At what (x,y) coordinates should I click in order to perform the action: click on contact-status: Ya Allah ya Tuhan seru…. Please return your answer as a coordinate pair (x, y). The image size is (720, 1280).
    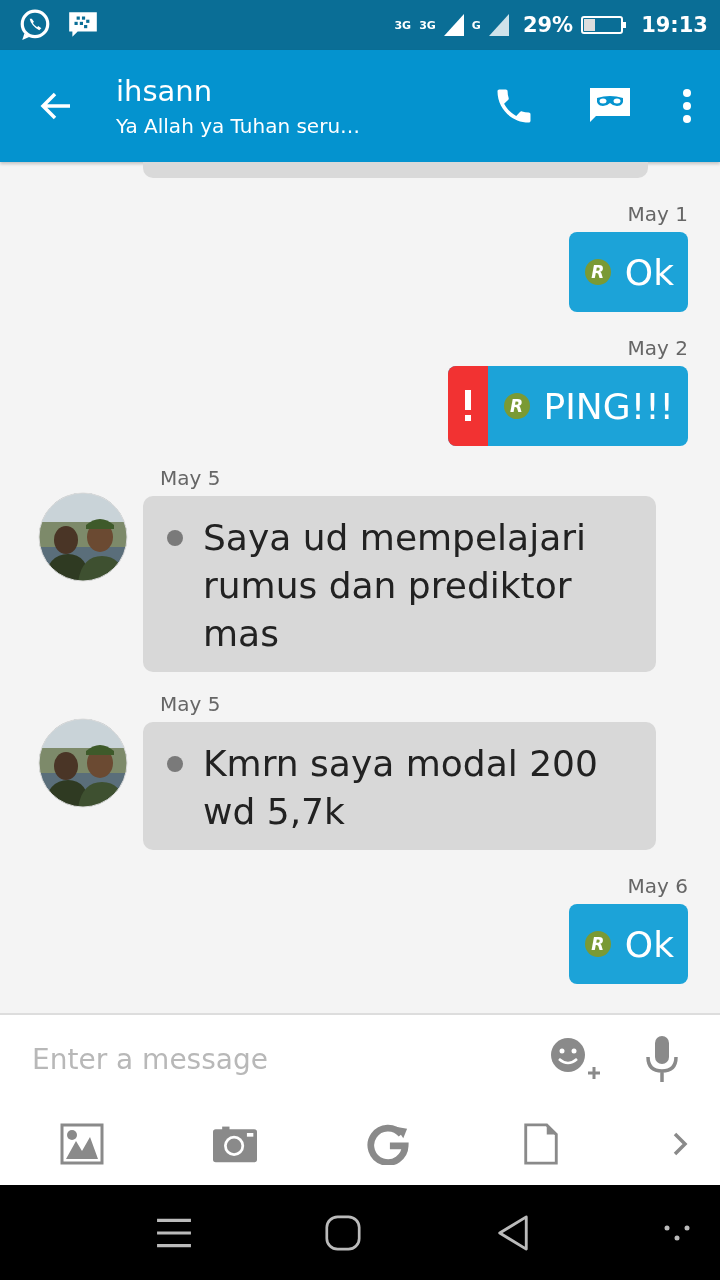
    Looking at the image, I should click on (239, 126).